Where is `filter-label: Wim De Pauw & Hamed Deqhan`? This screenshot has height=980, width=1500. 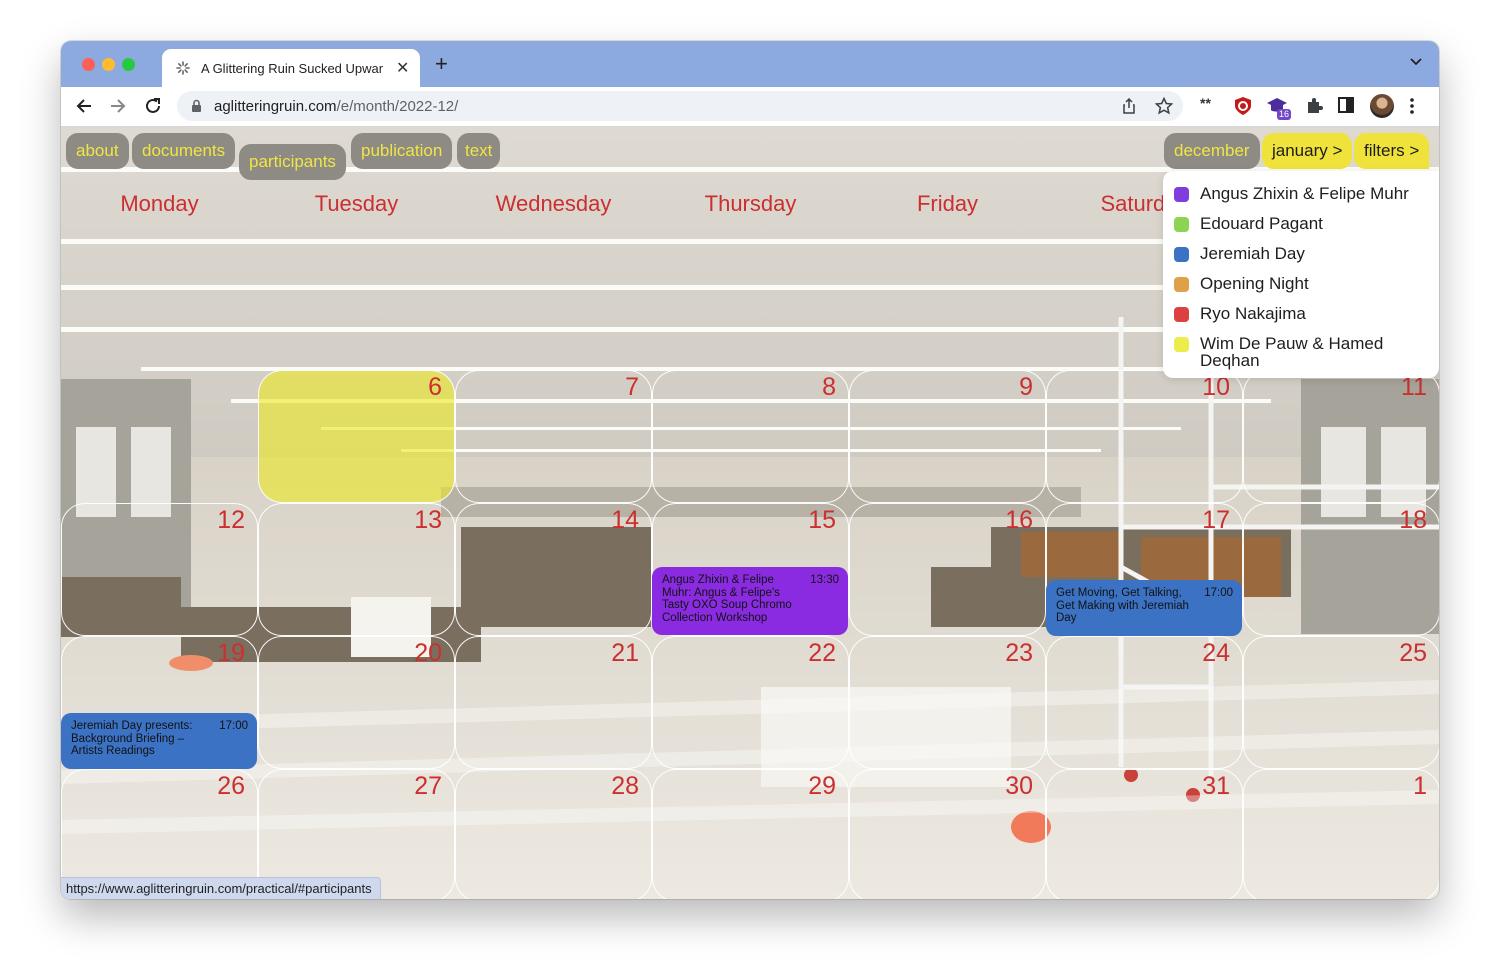
filter-label: Wim De Pauw & Hamed Deqhan is located at coordinates (1292, 352).